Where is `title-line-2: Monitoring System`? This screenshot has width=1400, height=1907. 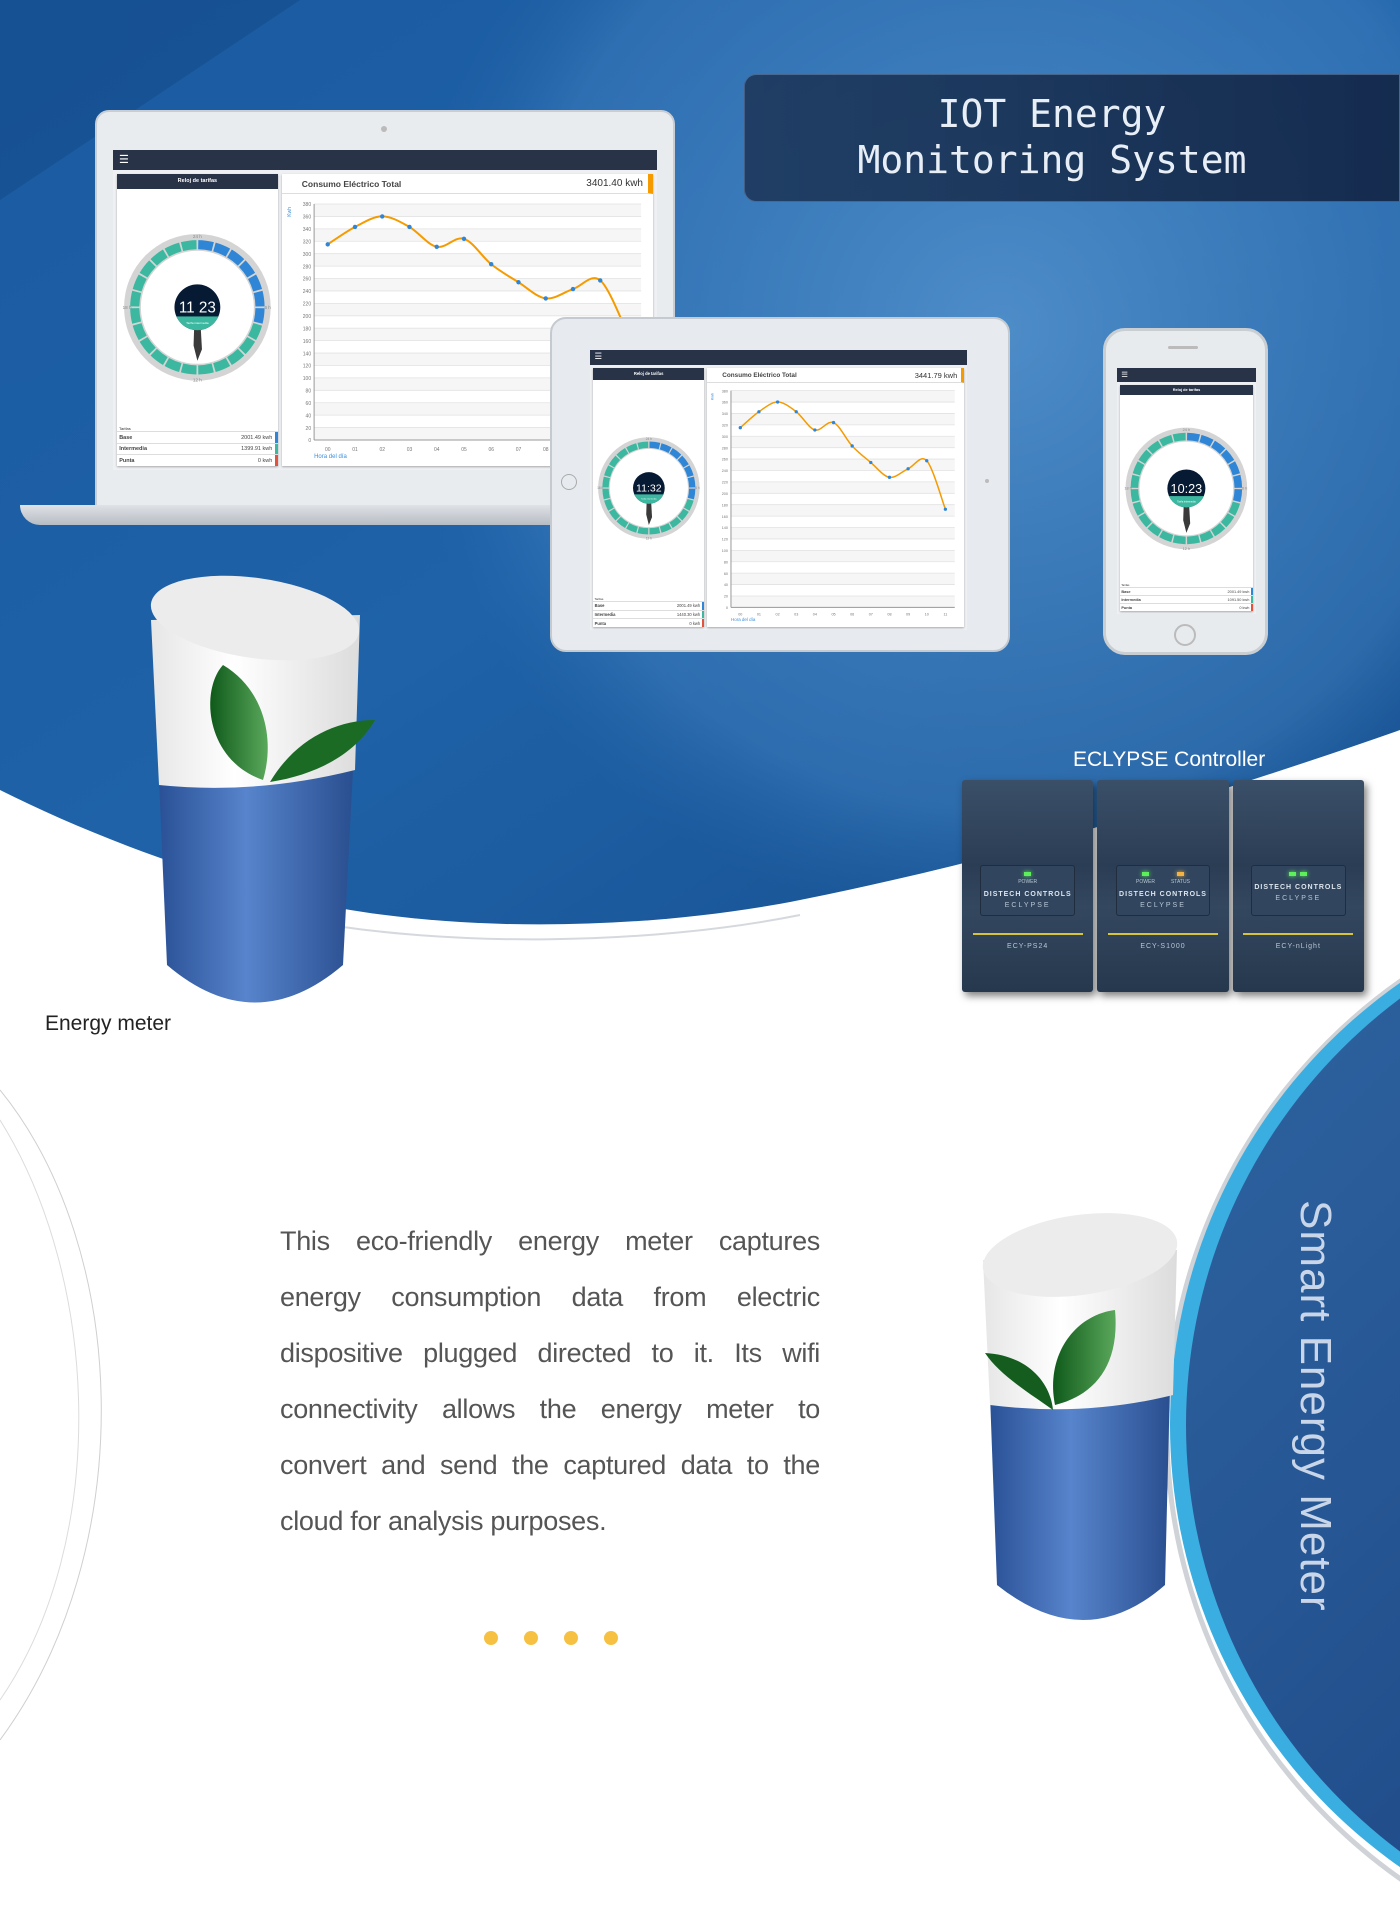
title-line-2: Monitoring System is located at coordinates (1052, 160).